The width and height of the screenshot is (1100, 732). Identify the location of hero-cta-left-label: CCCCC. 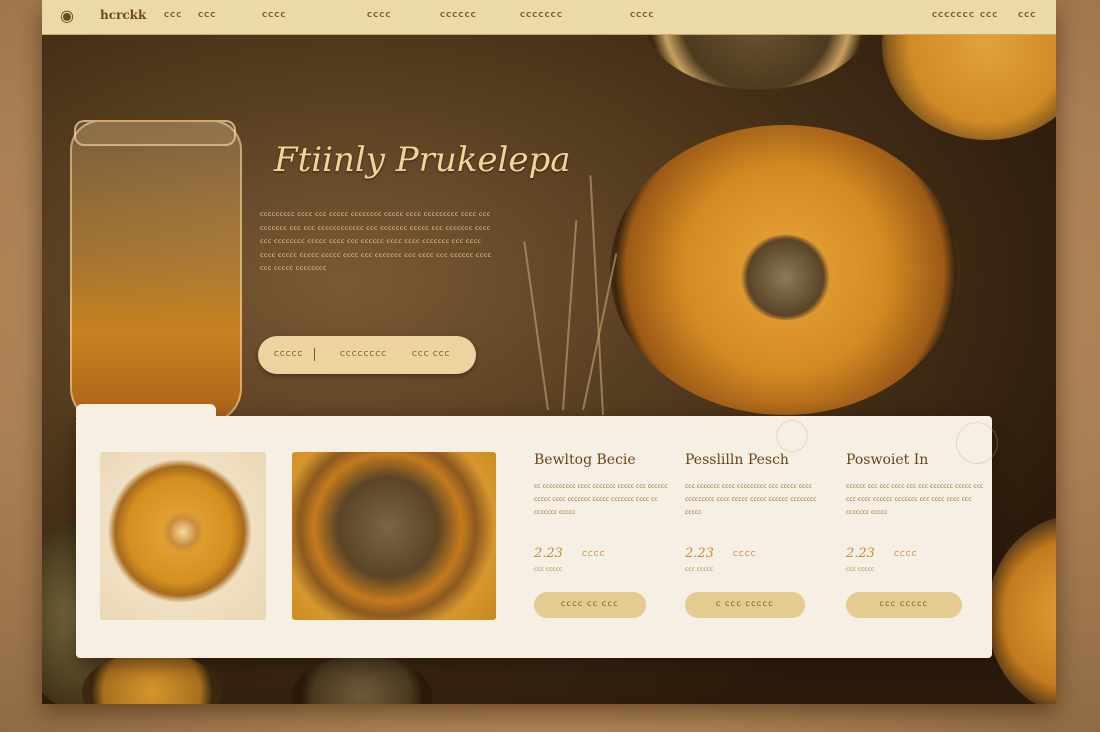
(288, 354).